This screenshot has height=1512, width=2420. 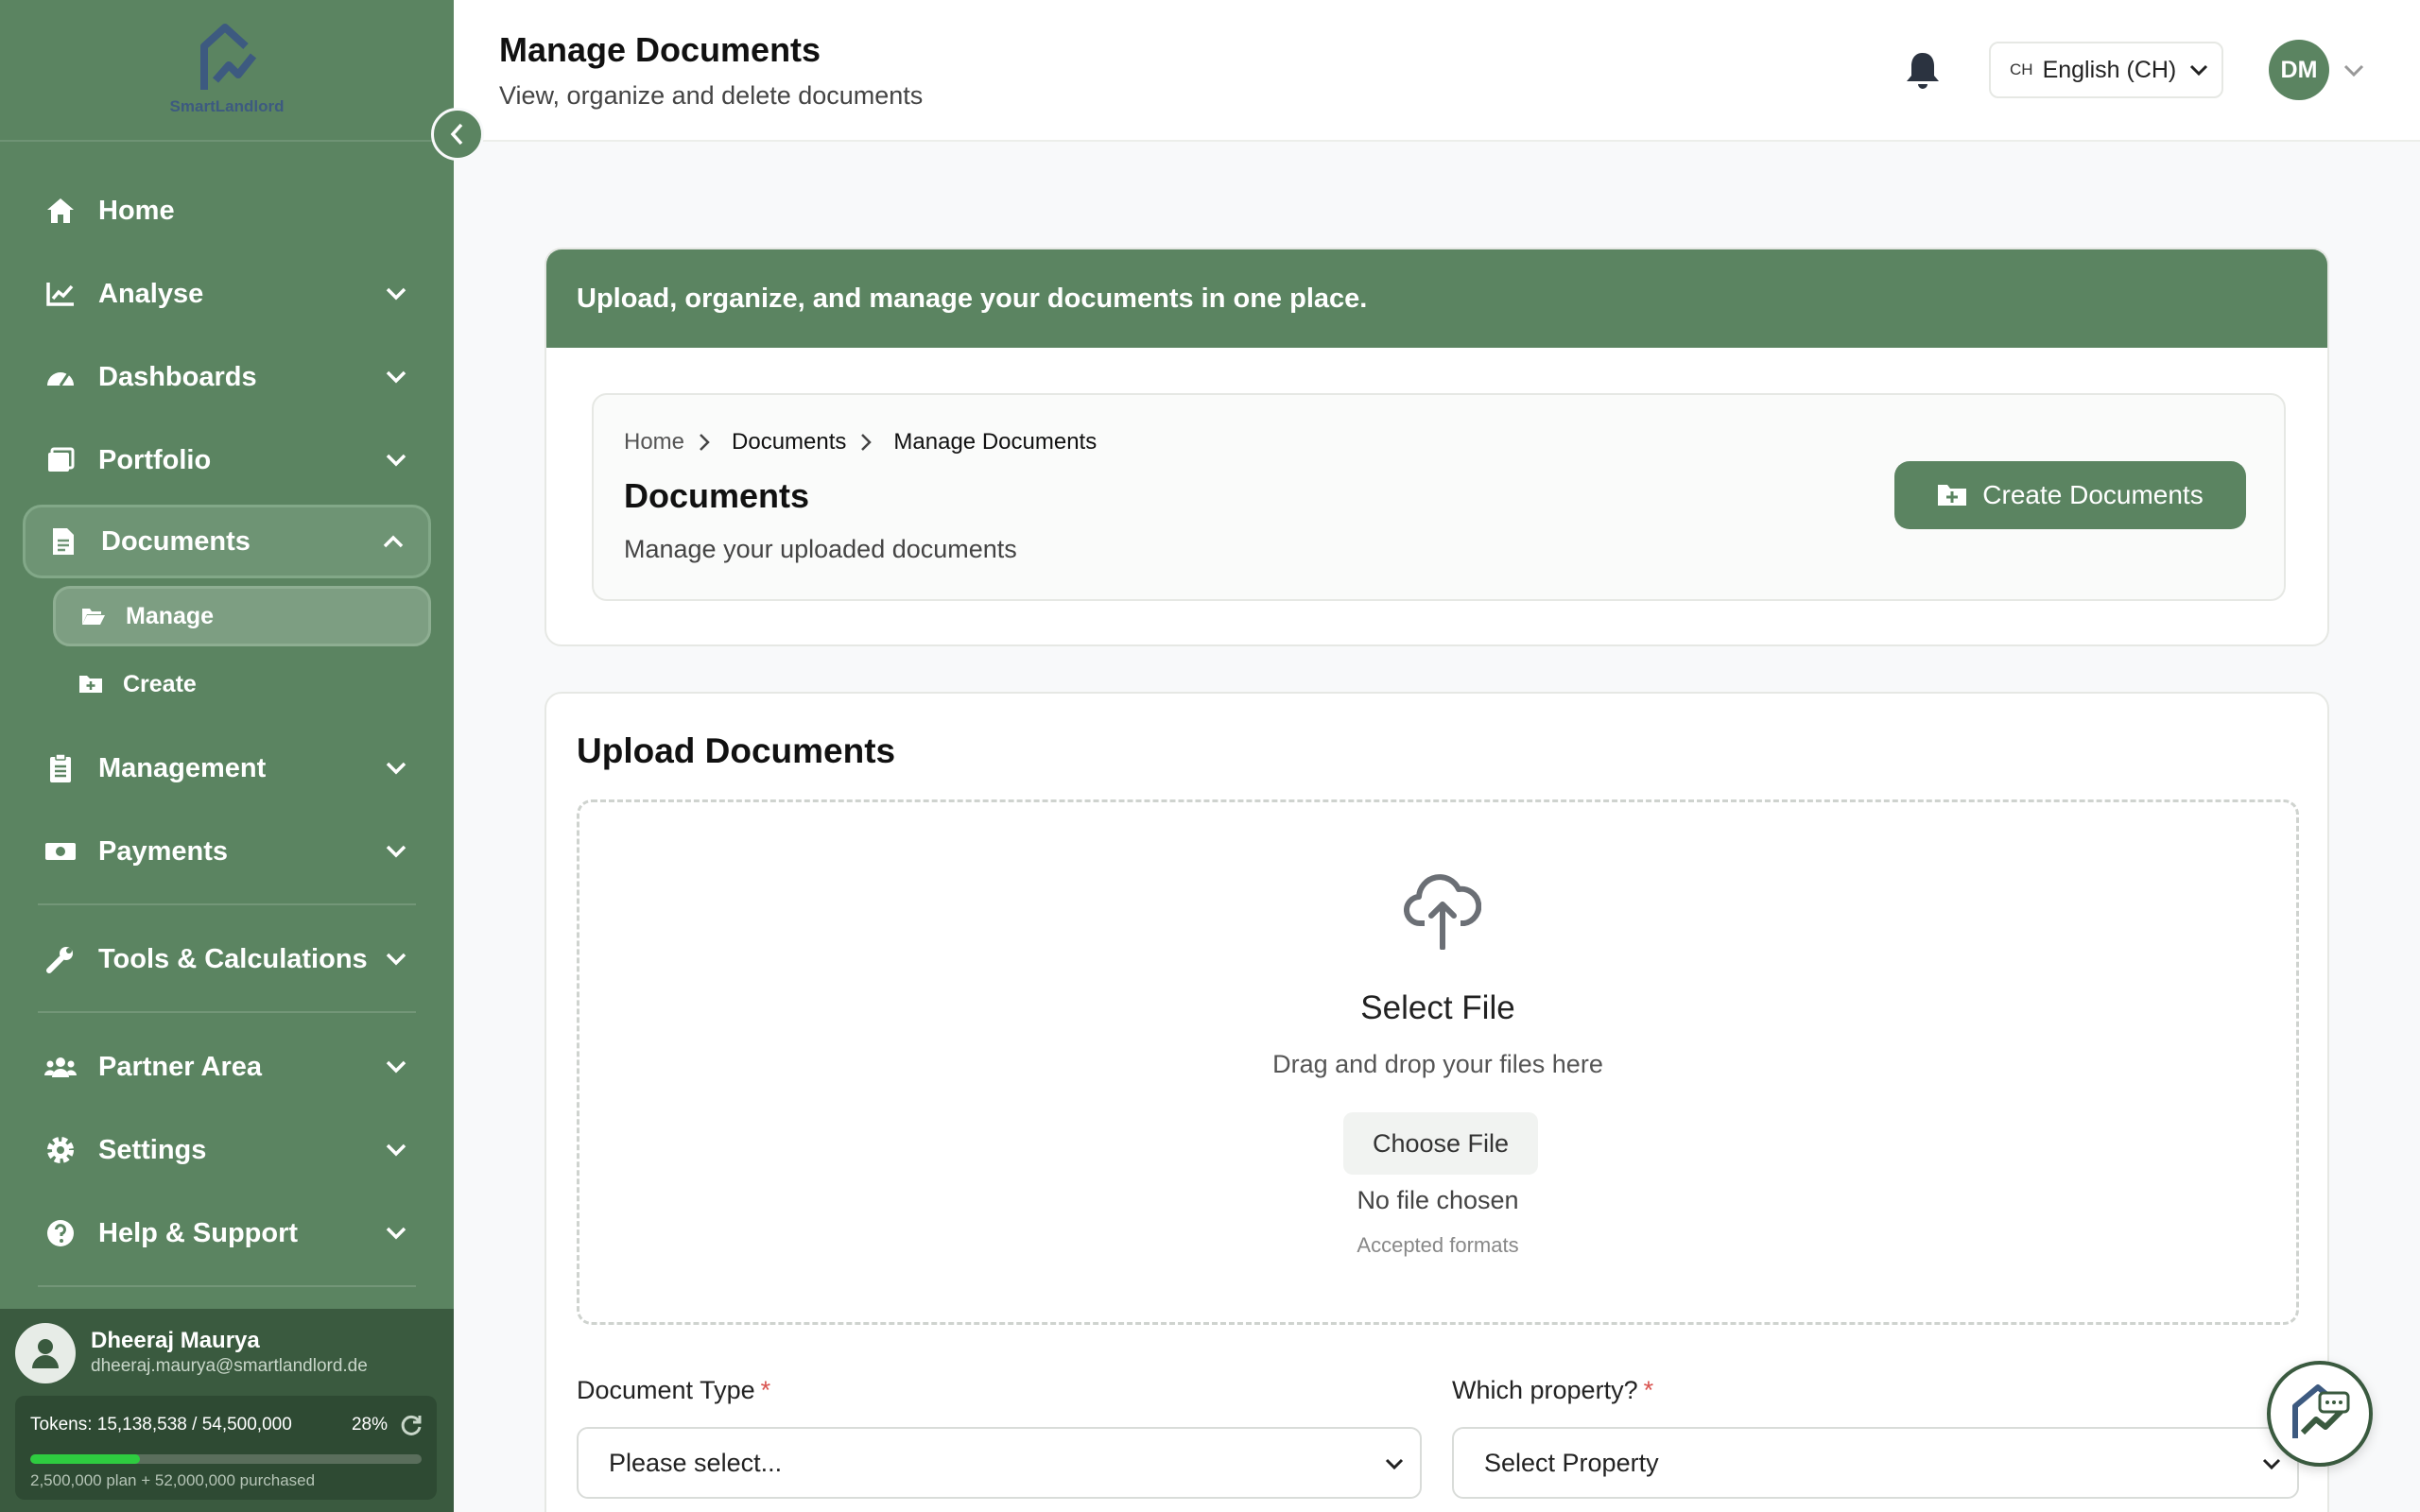 What do you see at coordinates (227, 768) in the screenshot?
I see `sidebar-item-management: Management` at bounding box center [227, 768].